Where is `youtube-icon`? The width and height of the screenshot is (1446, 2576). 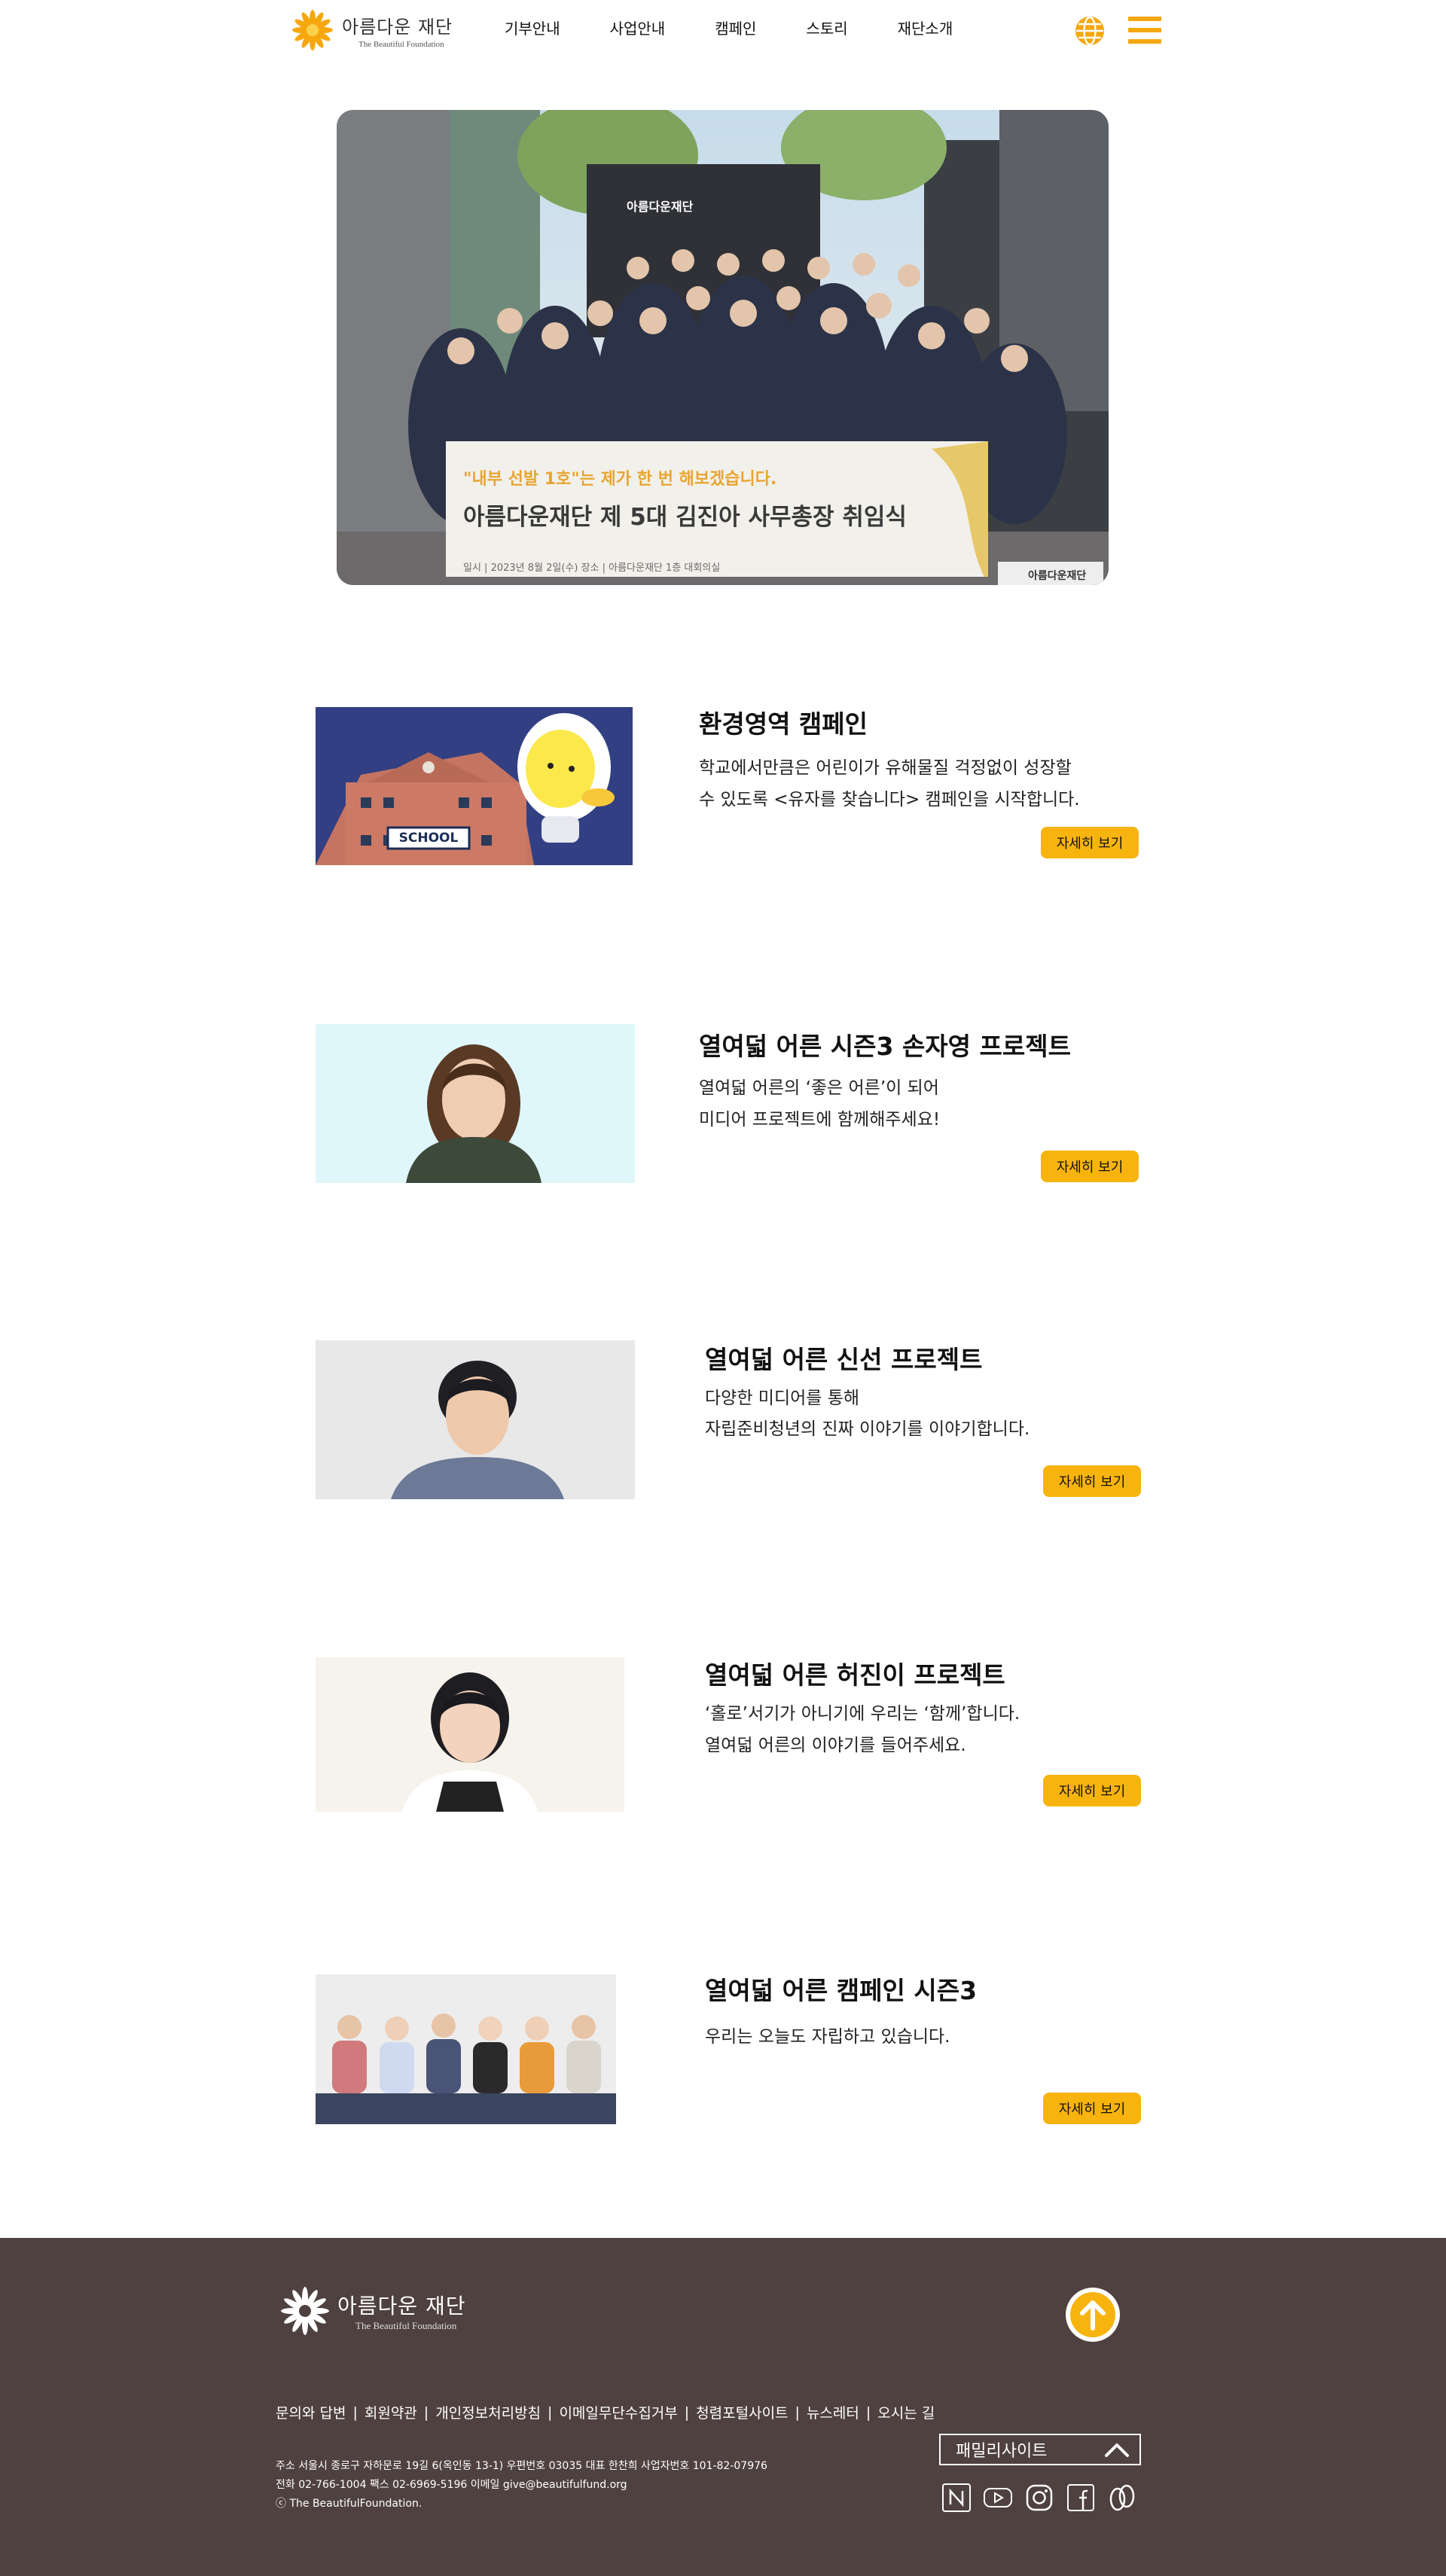 youtube-icon is located at coordinates (998, 2498).